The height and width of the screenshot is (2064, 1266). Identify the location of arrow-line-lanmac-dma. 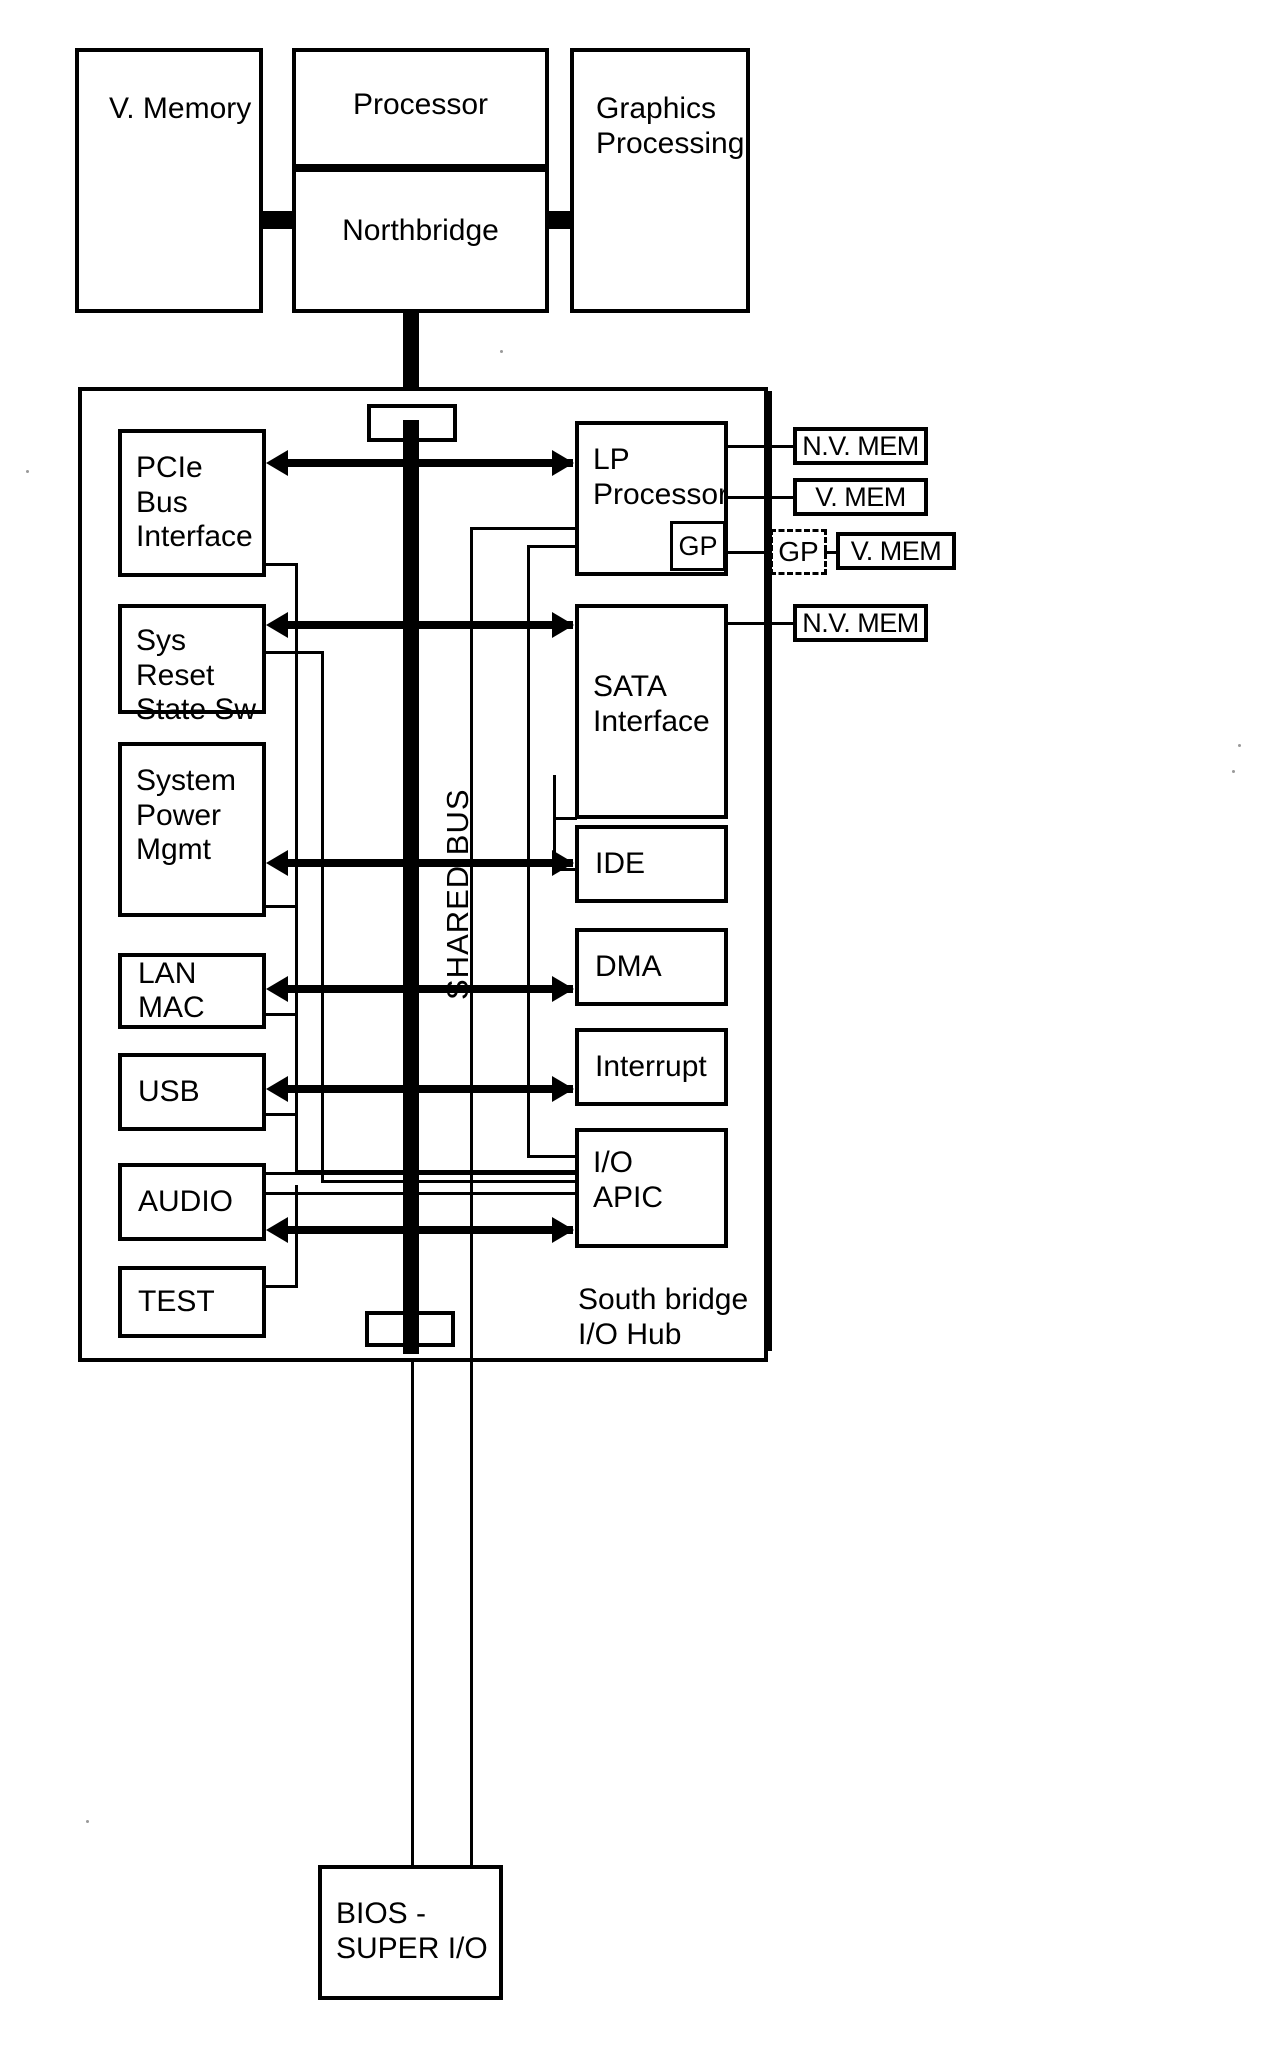
(430, 989).